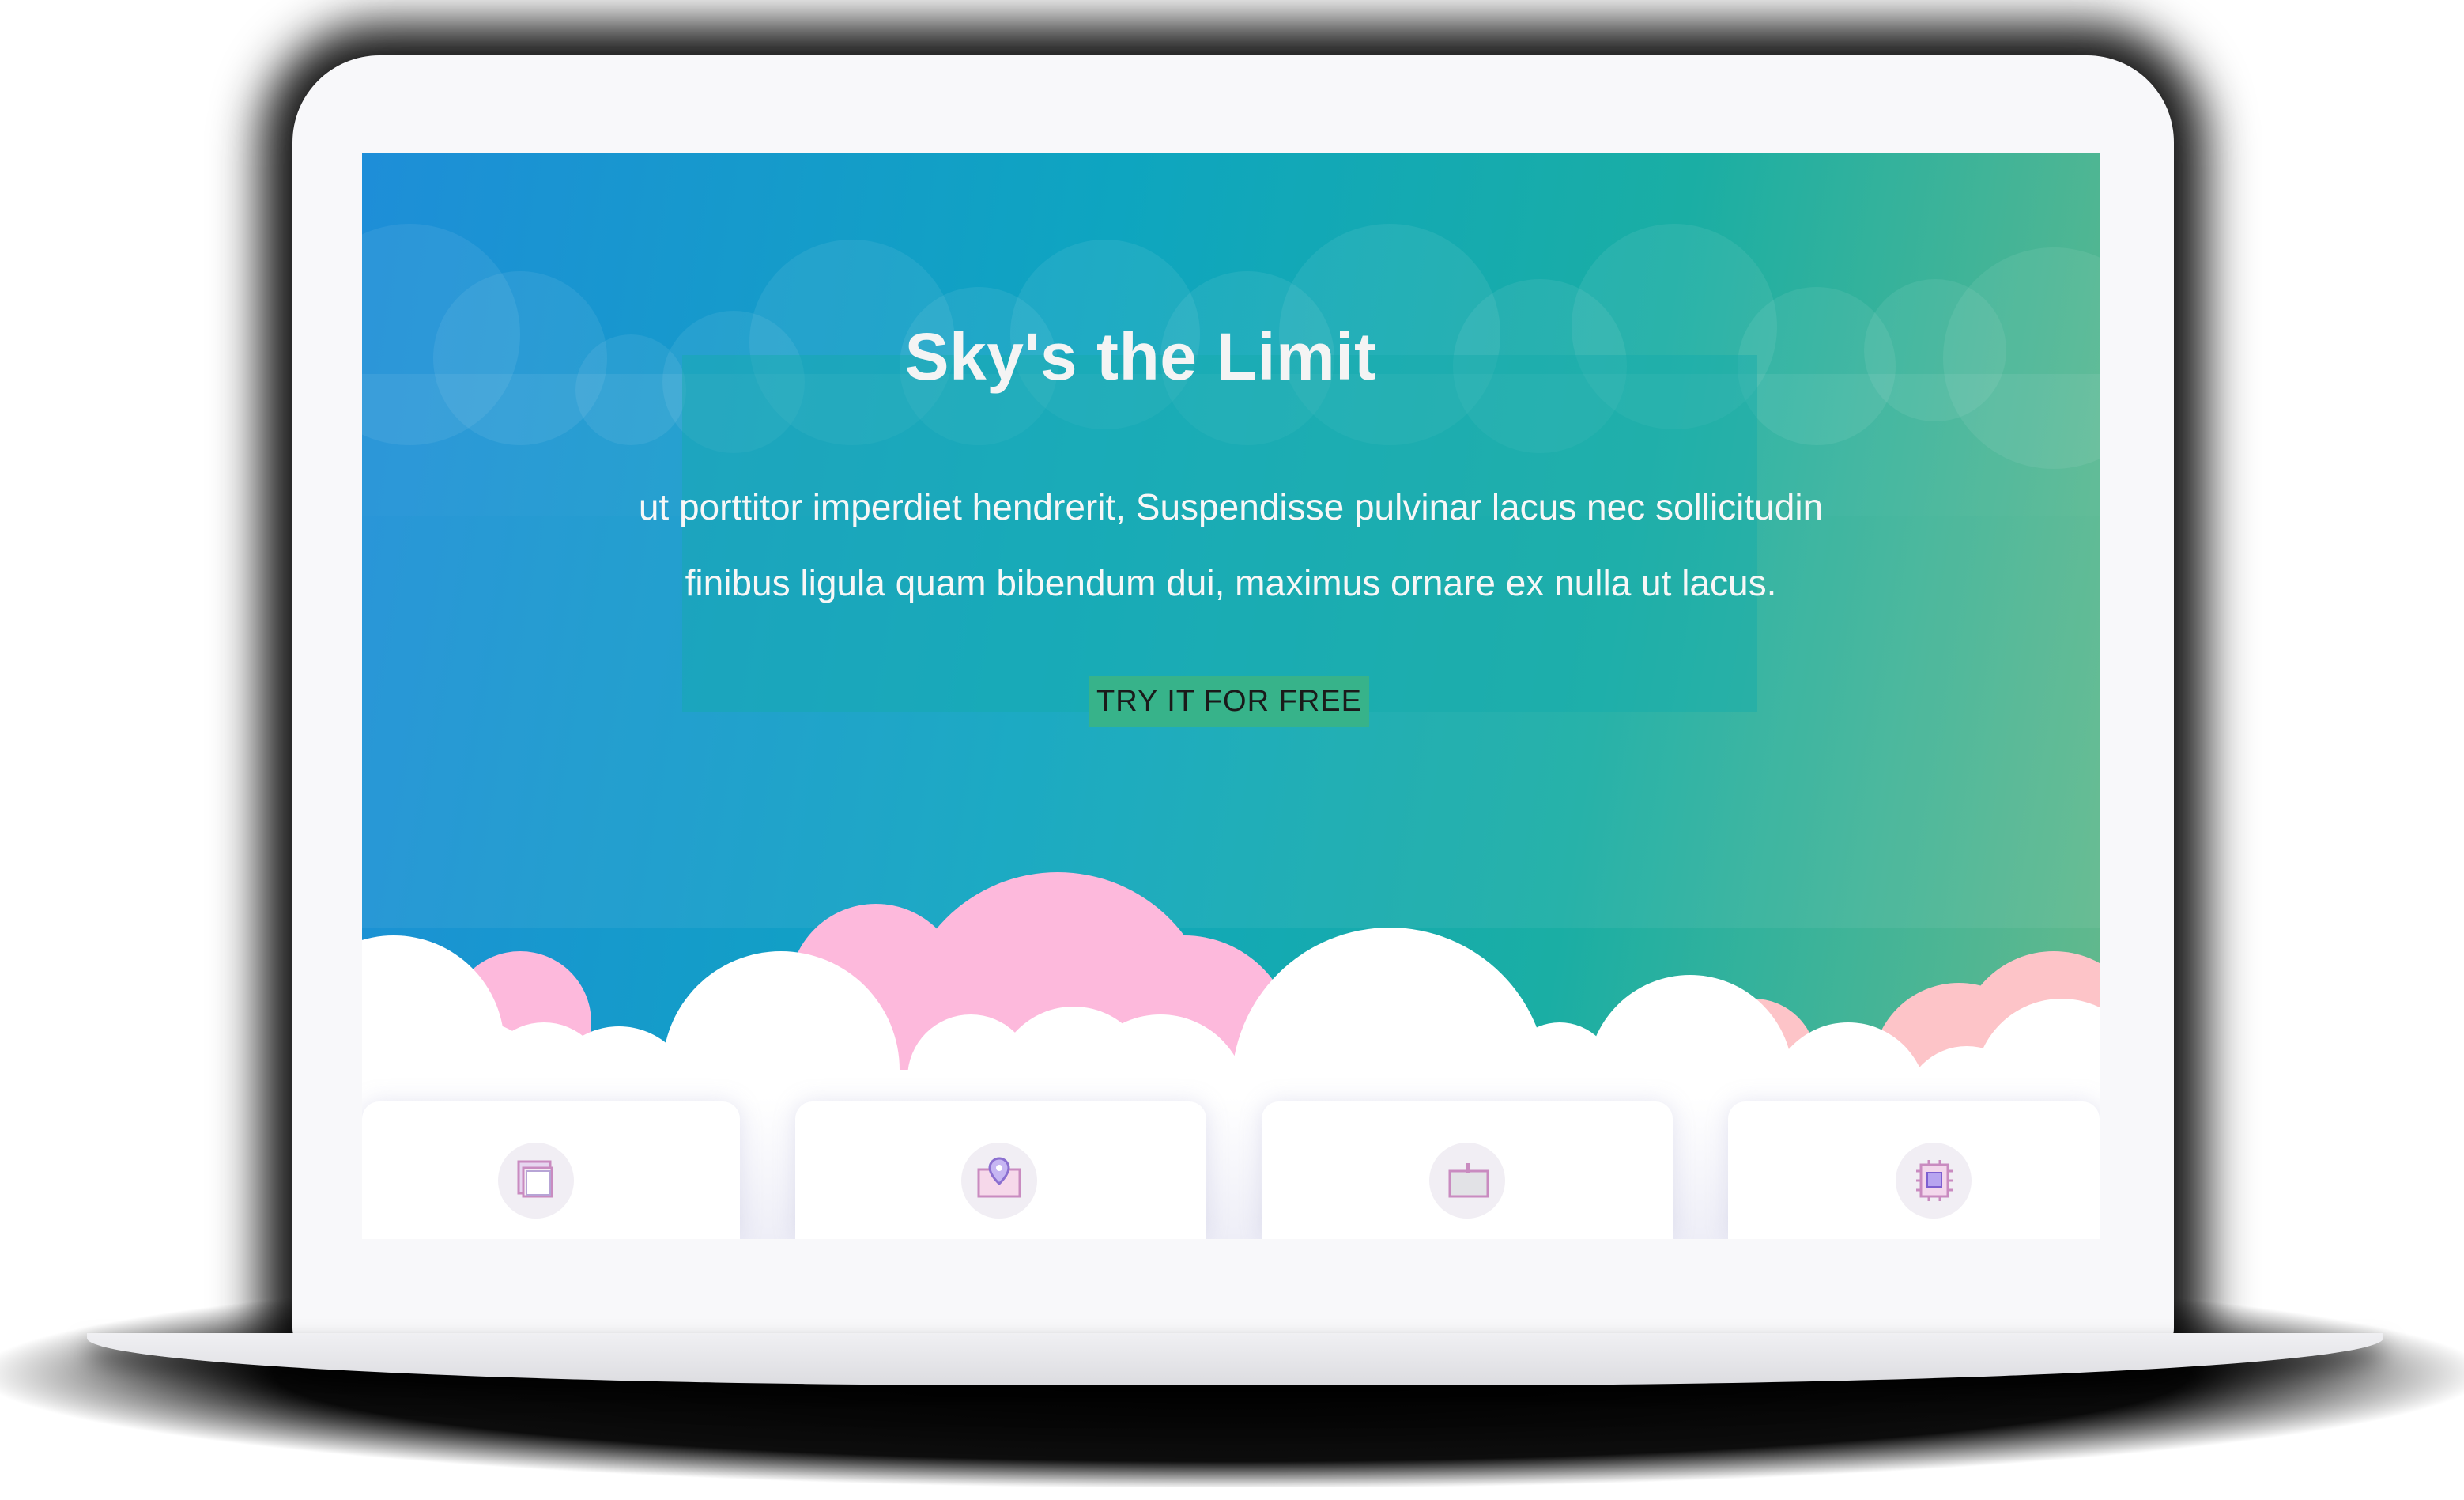  I want to click on foreground-clouds, so click(1231, 990).